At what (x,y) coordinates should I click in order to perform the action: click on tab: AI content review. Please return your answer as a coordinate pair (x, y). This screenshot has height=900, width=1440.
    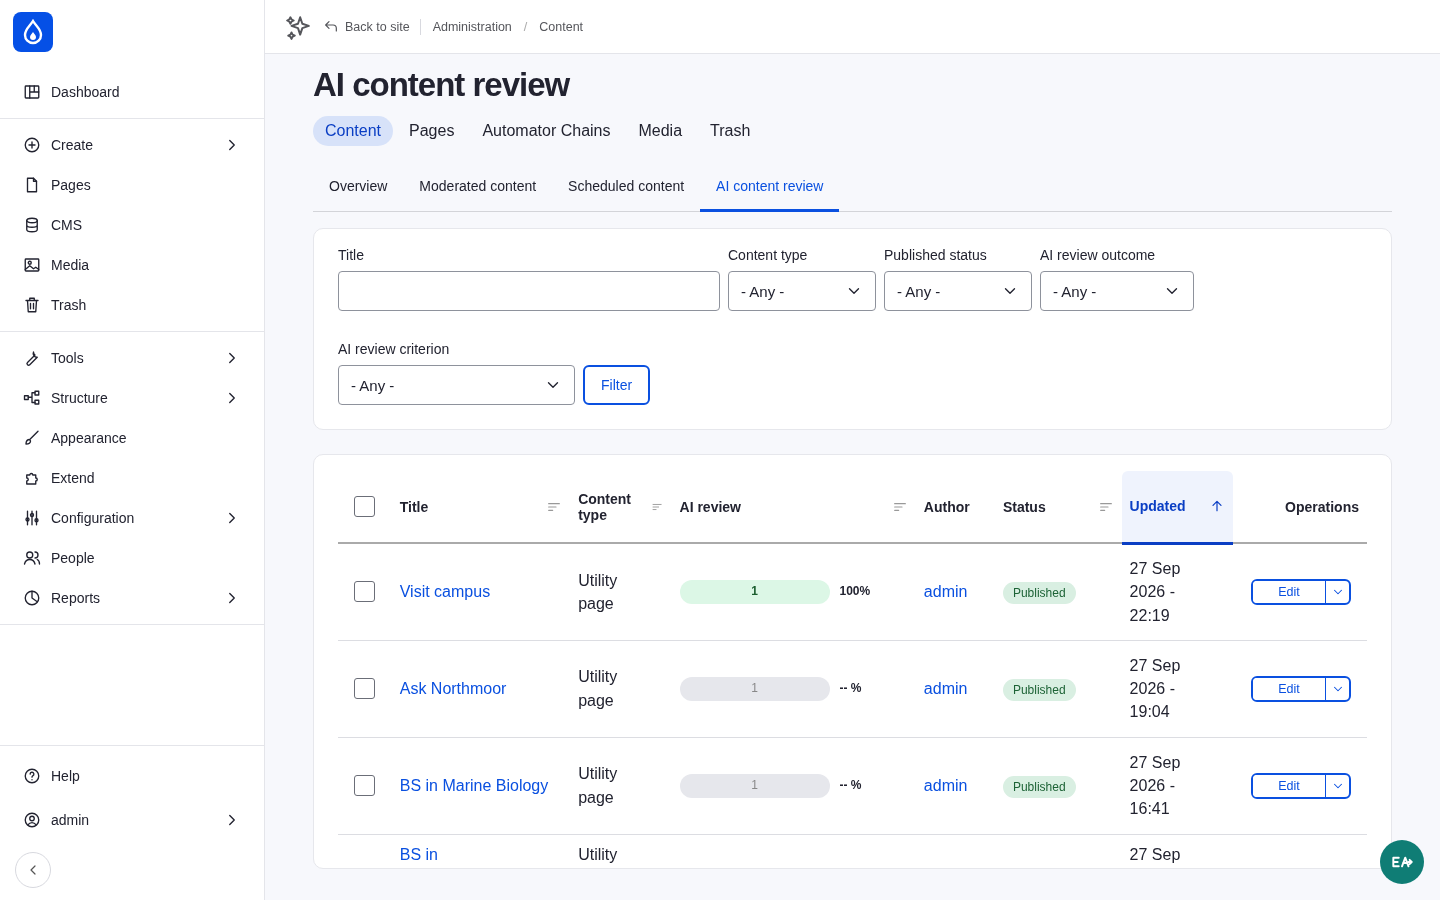
    Looking at the image, I should click on (770, 191).